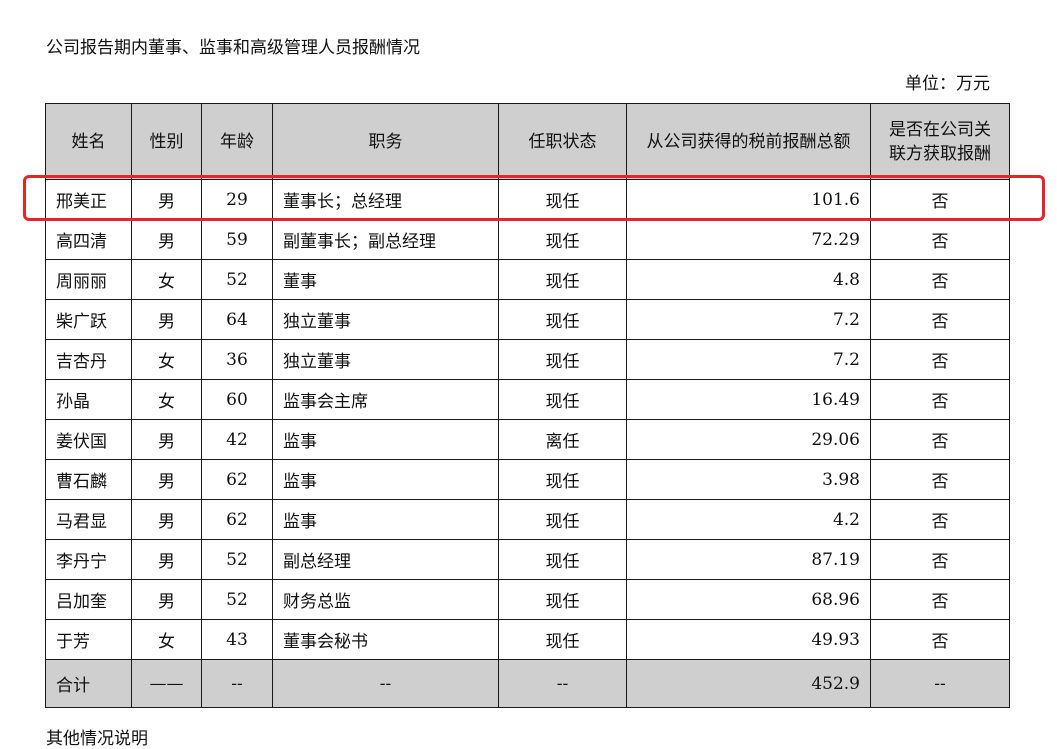 Image resolution: width=1057 pixels, height=749 pixels. What do you see at coordinates (385, 599) in the screenshot?
I see `cell-position: 财务总监` at bounding box center [385, 599].